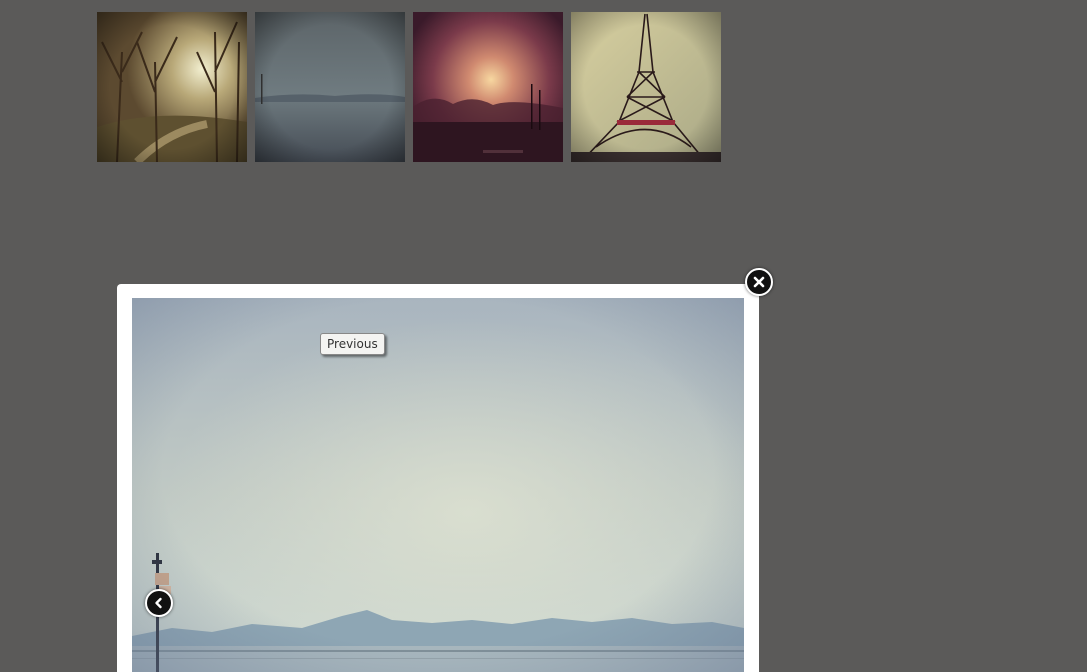 The width and height of the screenshot is (1087, 672). I want to click on thumbnail-sunset-harbor, so click(488, 87).